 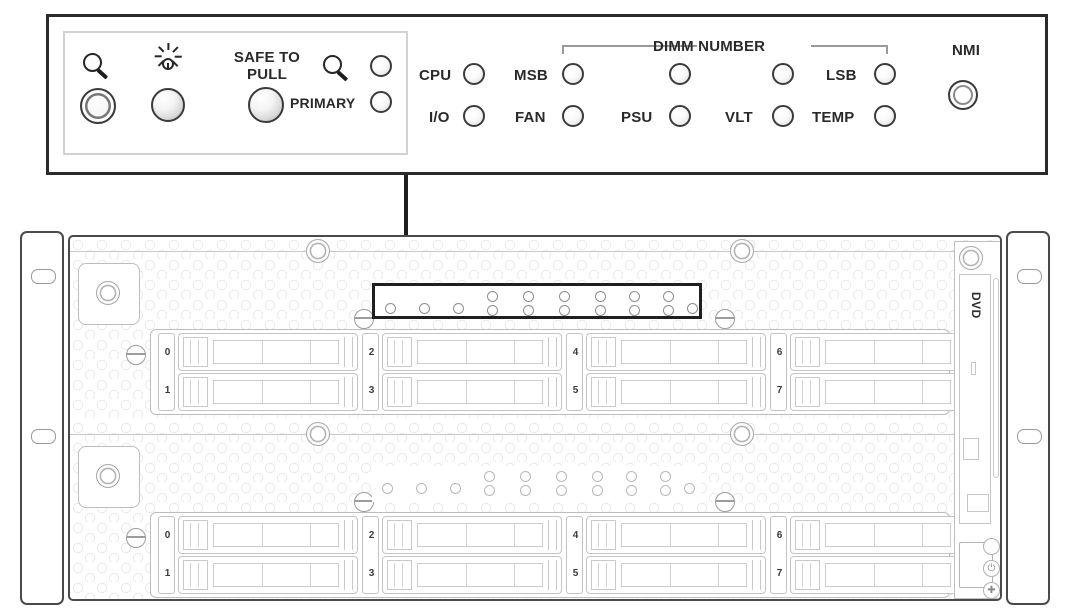 What do you see at coordinates (168, 105) in the screenshot?
I see `brightness-button` at bounding box center [168, 105].